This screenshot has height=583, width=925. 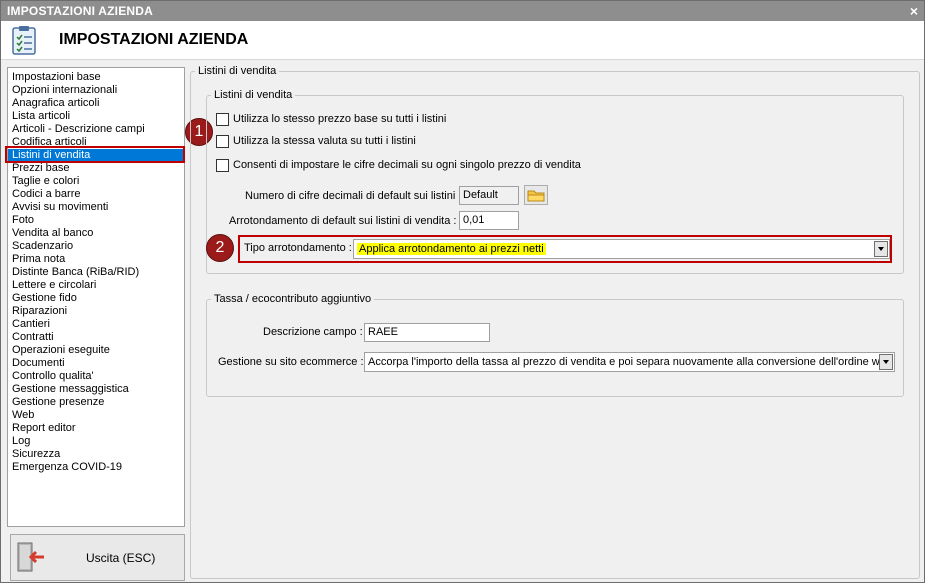 I want to click on decimals-field: Default, so click(x=489, y=195).